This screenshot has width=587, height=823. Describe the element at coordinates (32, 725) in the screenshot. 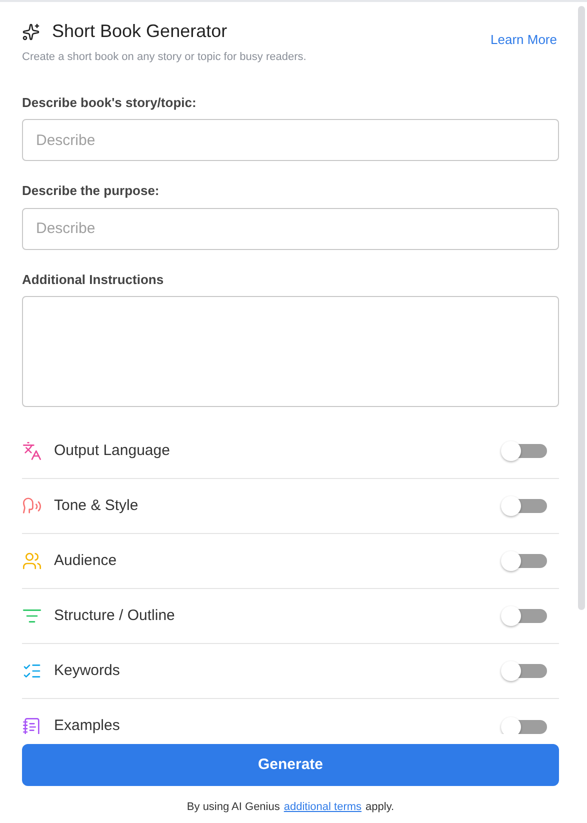

I see `notebook-icon` at that location.